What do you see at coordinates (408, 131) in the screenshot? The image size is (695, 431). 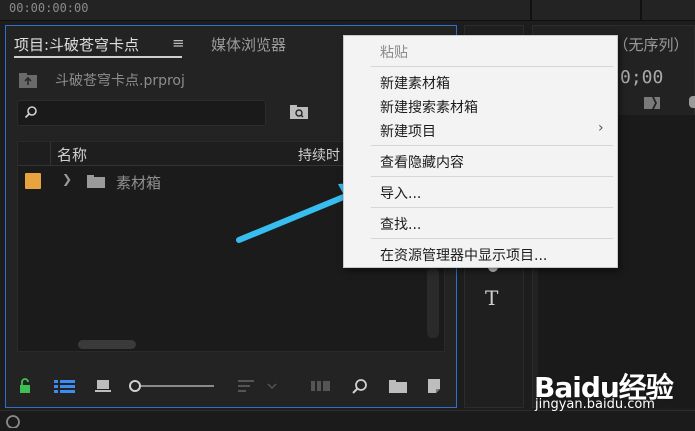 I see `menu-item-new-item: 新建项目` at bounding box center [408, 131].